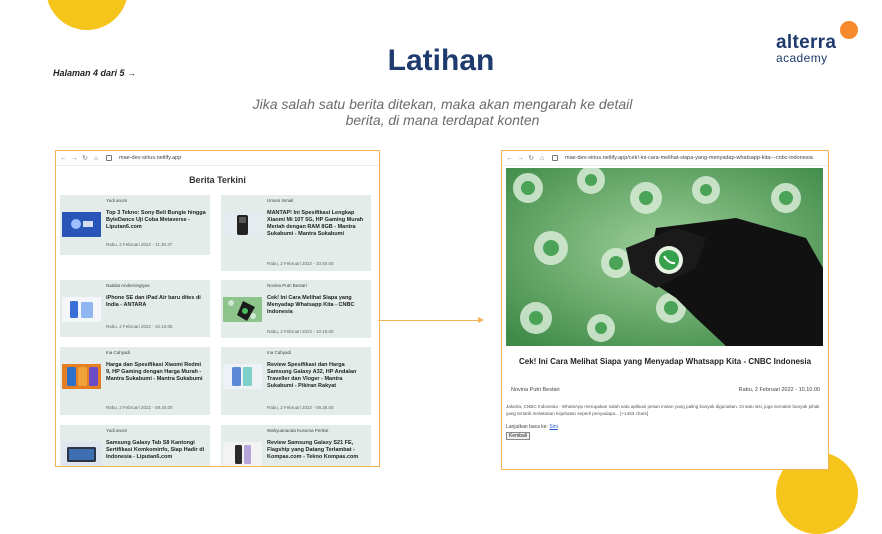  I want to click on phone-icon, so click(242, 224).